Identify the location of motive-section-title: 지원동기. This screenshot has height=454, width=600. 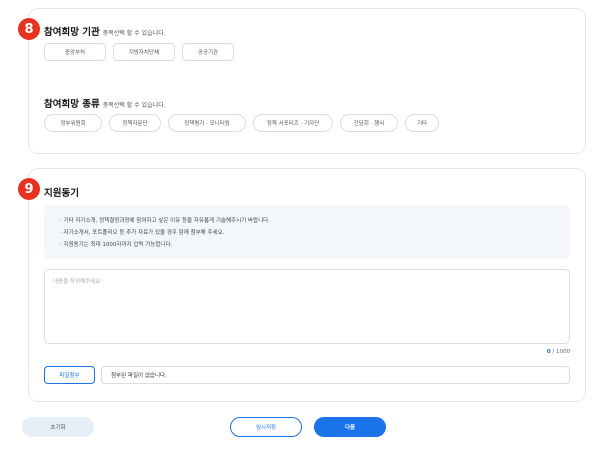
(61, 193).